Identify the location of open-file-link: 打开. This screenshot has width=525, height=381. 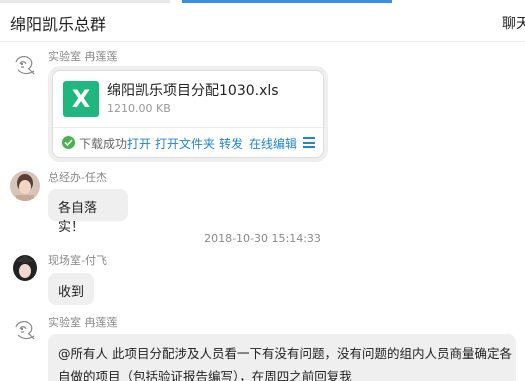
(139, 143).